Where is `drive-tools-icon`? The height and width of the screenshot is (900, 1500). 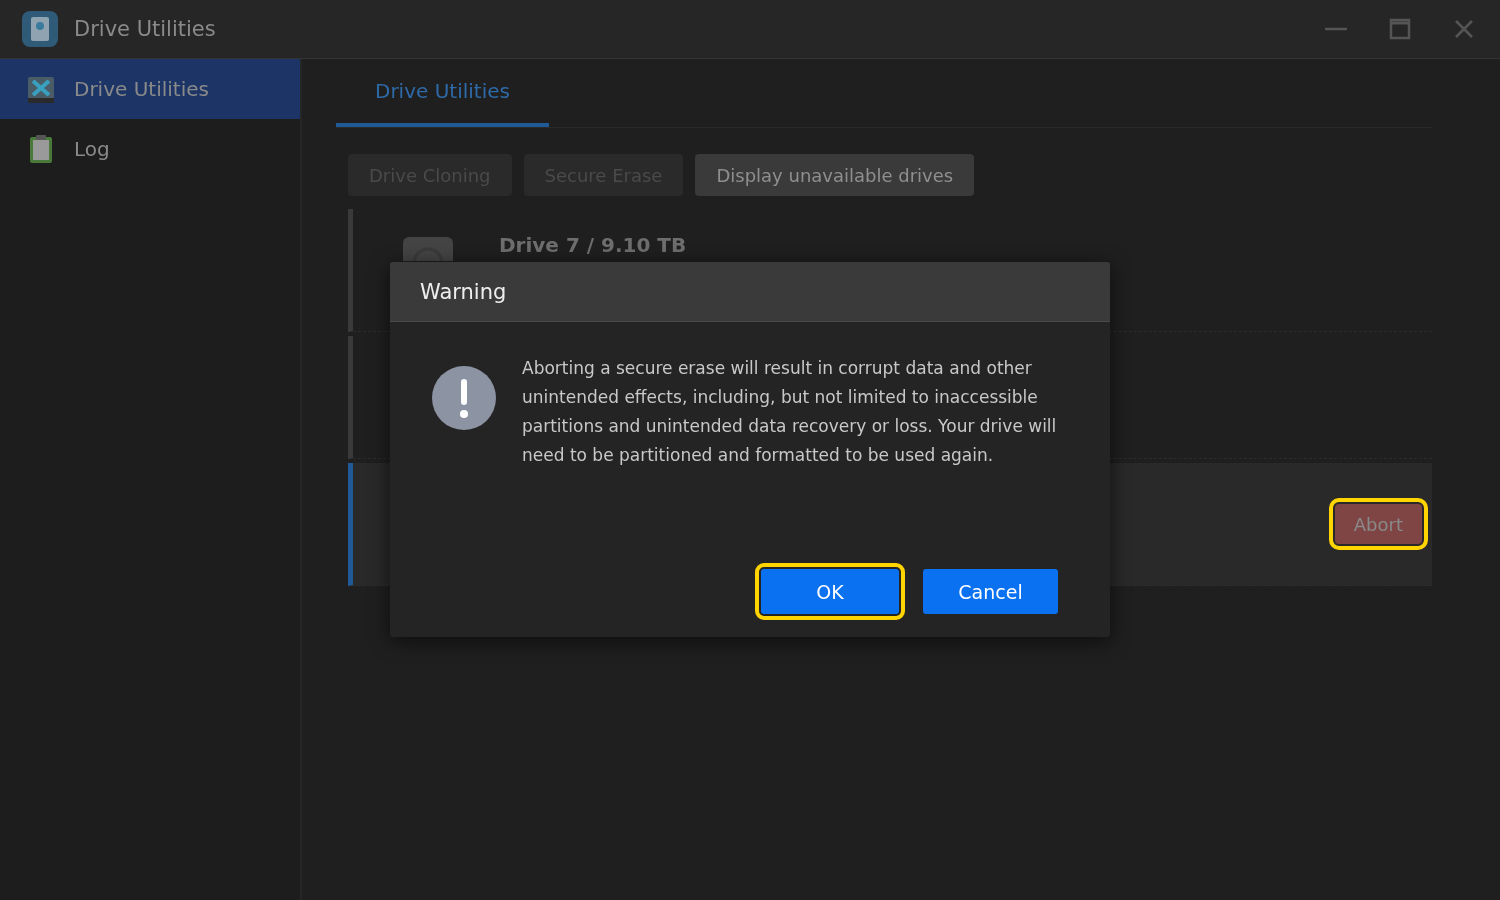 drive-tools-icon is located at coordinates (41, 89).